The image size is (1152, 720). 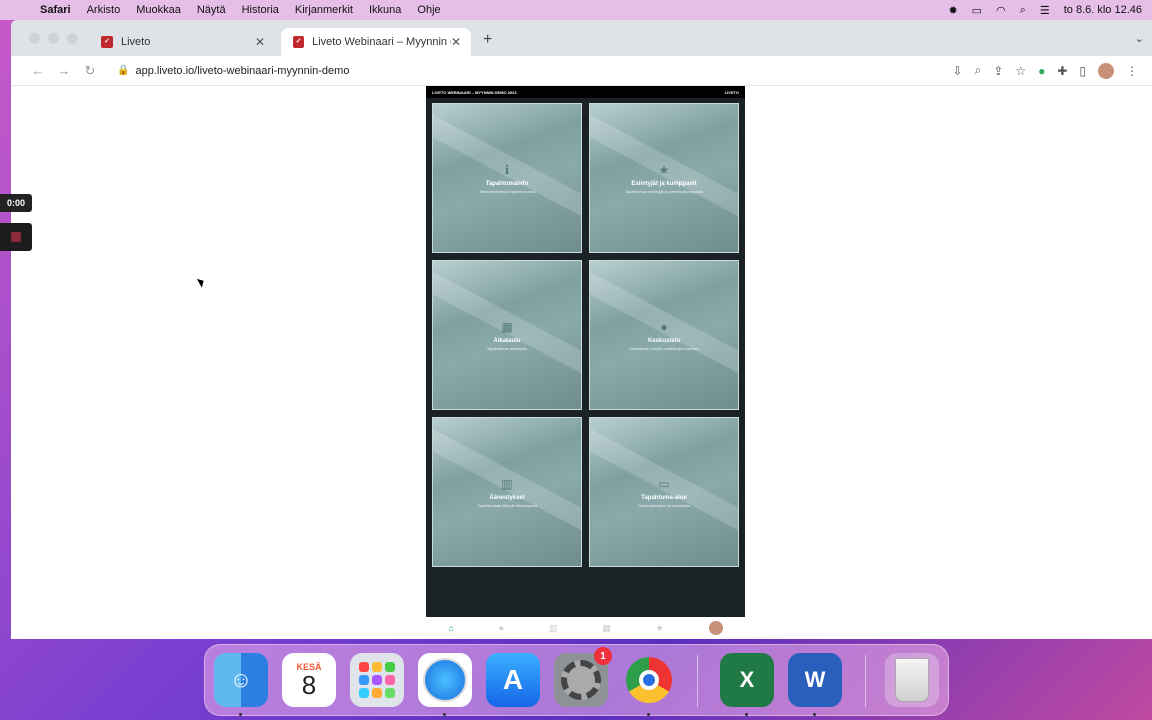 I want to click on excel-icon: X, so click(x=747, y=680).